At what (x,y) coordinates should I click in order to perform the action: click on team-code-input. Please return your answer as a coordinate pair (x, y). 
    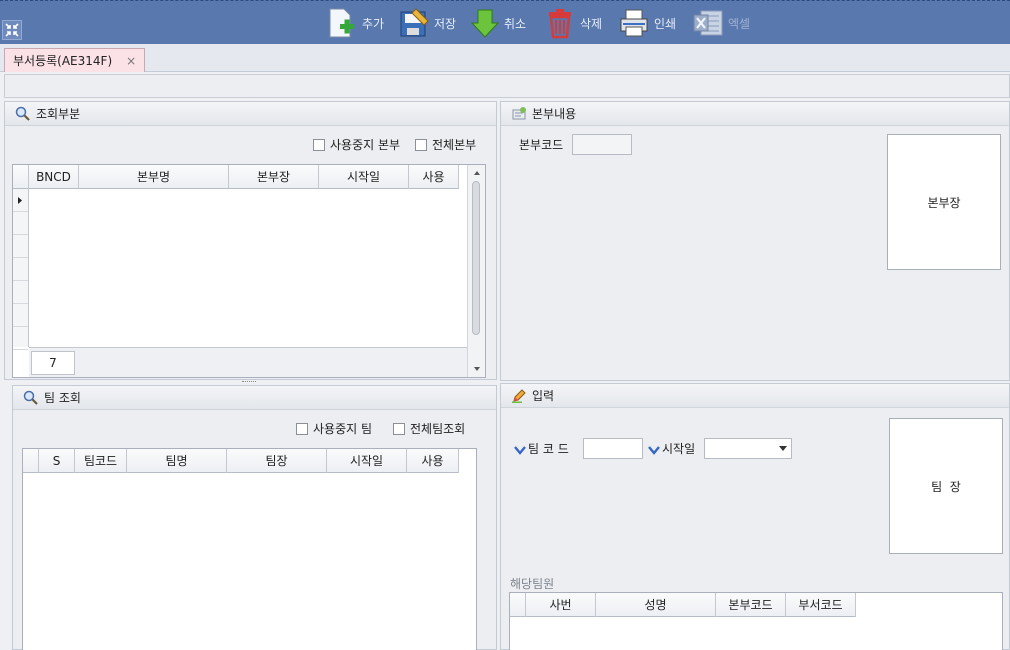
    Looking at the image, I should click on (613, 448).